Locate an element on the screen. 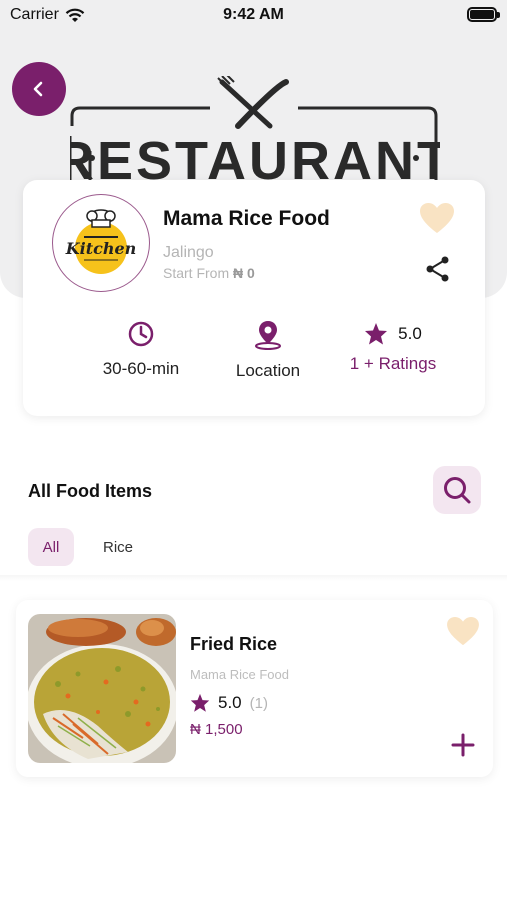 This screenshot has height=900, width=507. kitchen-logo: Kitchen is located at coordinates (101, 241).